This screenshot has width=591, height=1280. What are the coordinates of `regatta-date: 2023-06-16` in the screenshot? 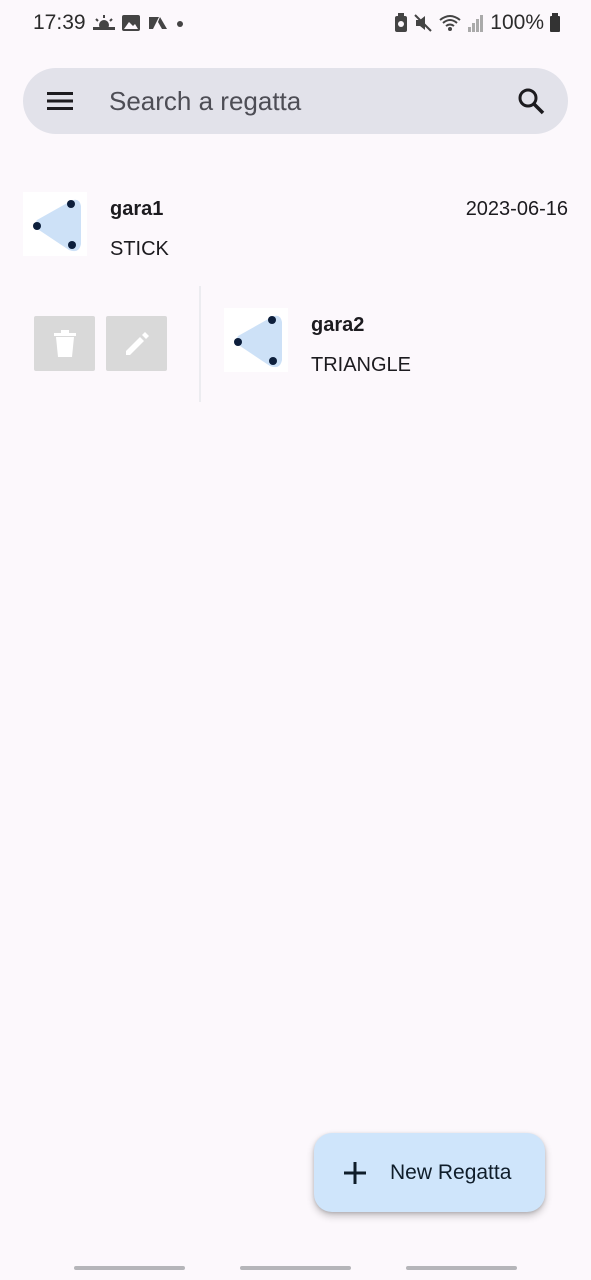 It's located at (516, 209).